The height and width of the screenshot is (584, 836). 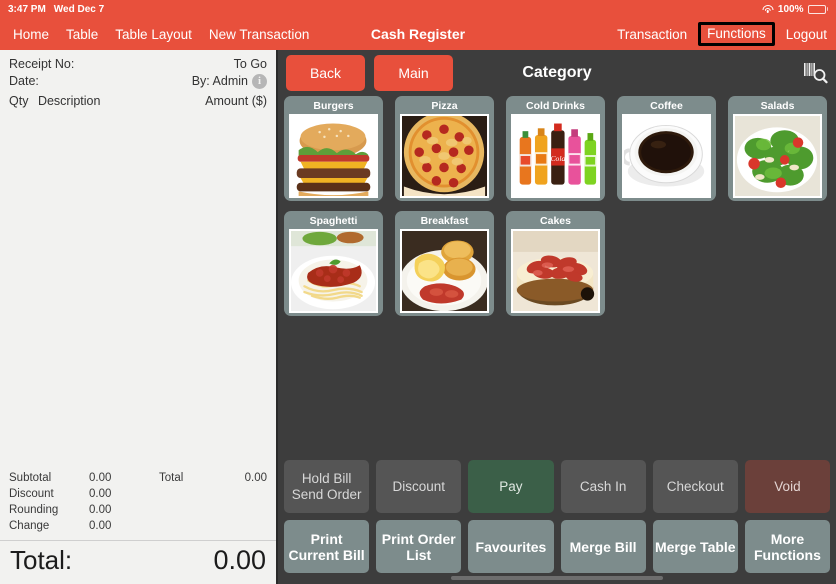 What do you see at coordinates (817, 9) in the screenshot?
I see `battery-icon` at bounding box center [817, 9].